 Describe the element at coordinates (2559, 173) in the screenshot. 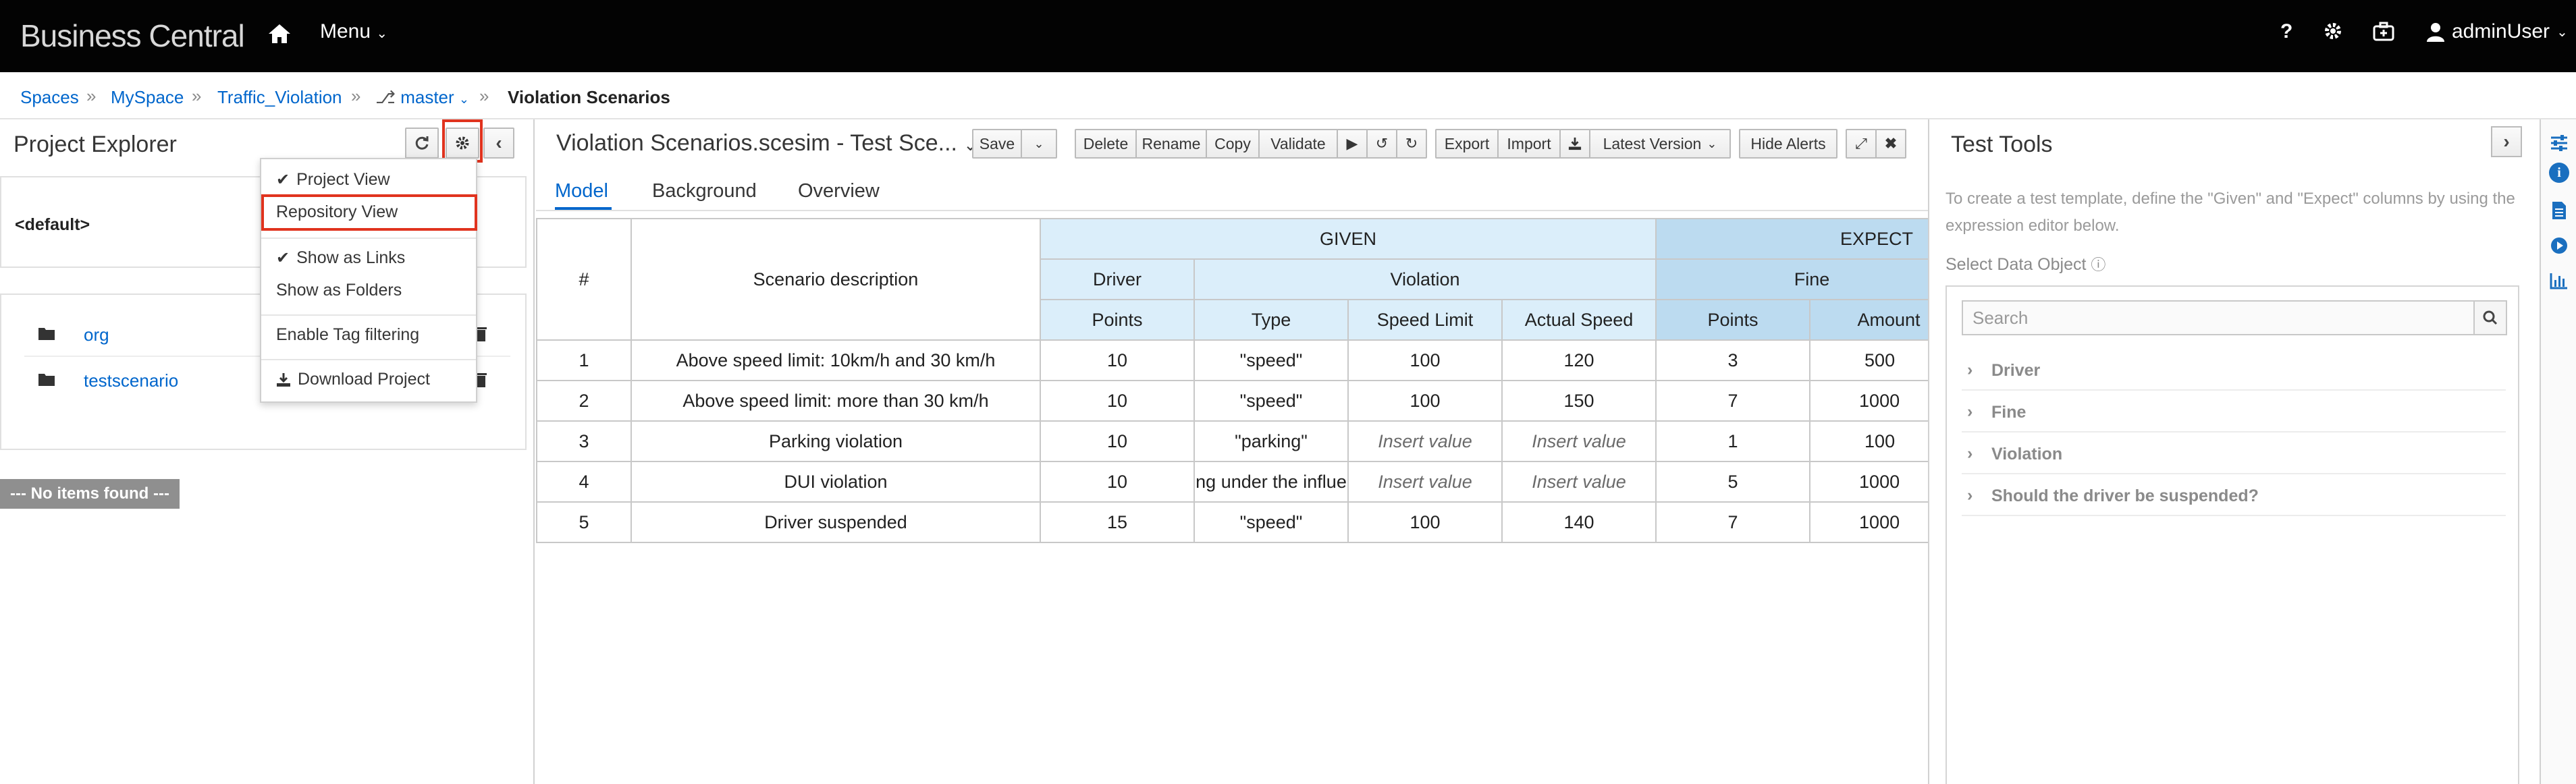

I see `info-icon: i` at that location.